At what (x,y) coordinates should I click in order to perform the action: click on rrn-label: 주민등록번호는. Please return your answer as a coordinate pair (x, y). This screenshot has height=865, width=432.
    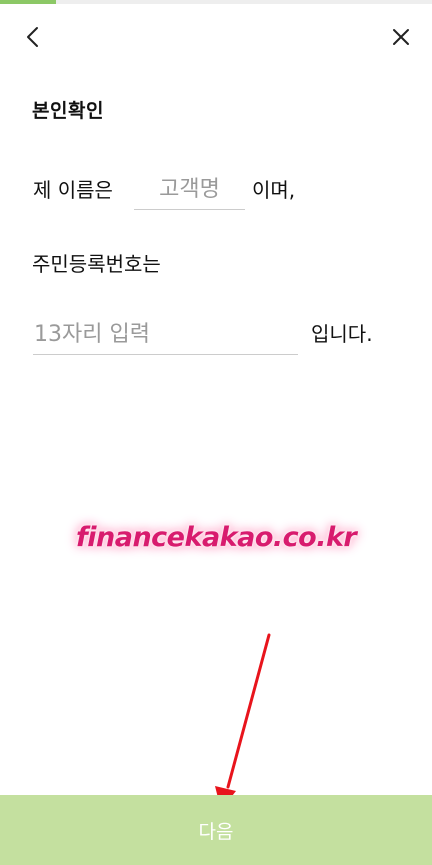
    Looking at the image, I should click on (96, 264).